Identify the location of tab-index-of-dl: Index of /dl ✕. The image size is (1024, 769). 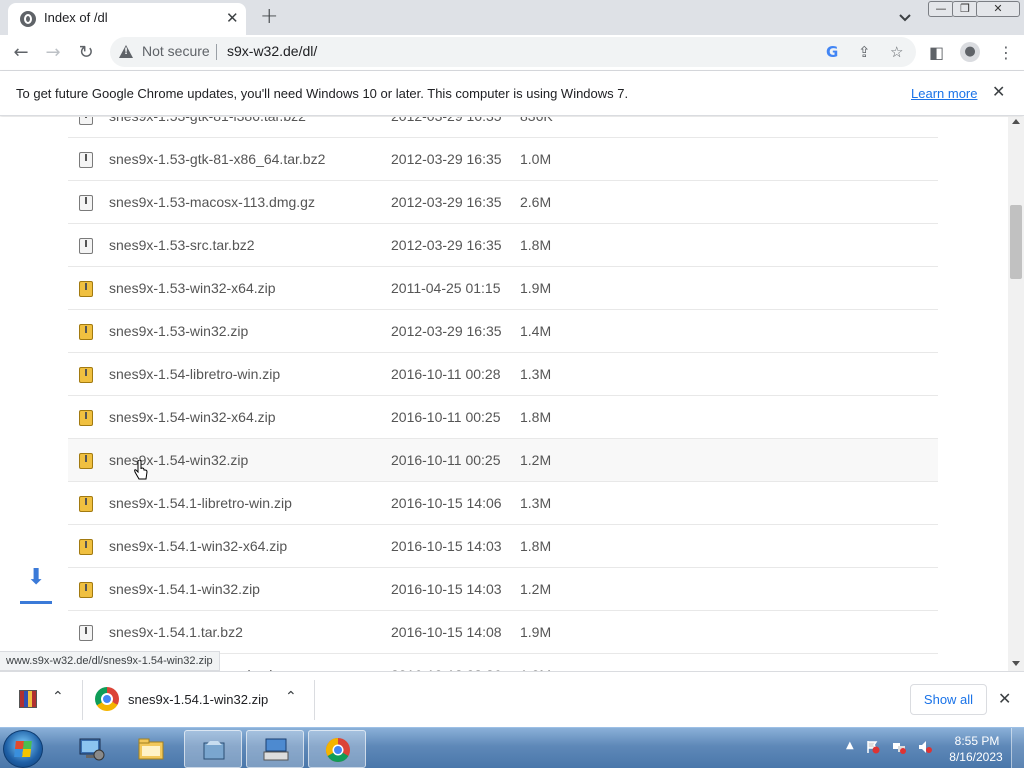
(127, 19).